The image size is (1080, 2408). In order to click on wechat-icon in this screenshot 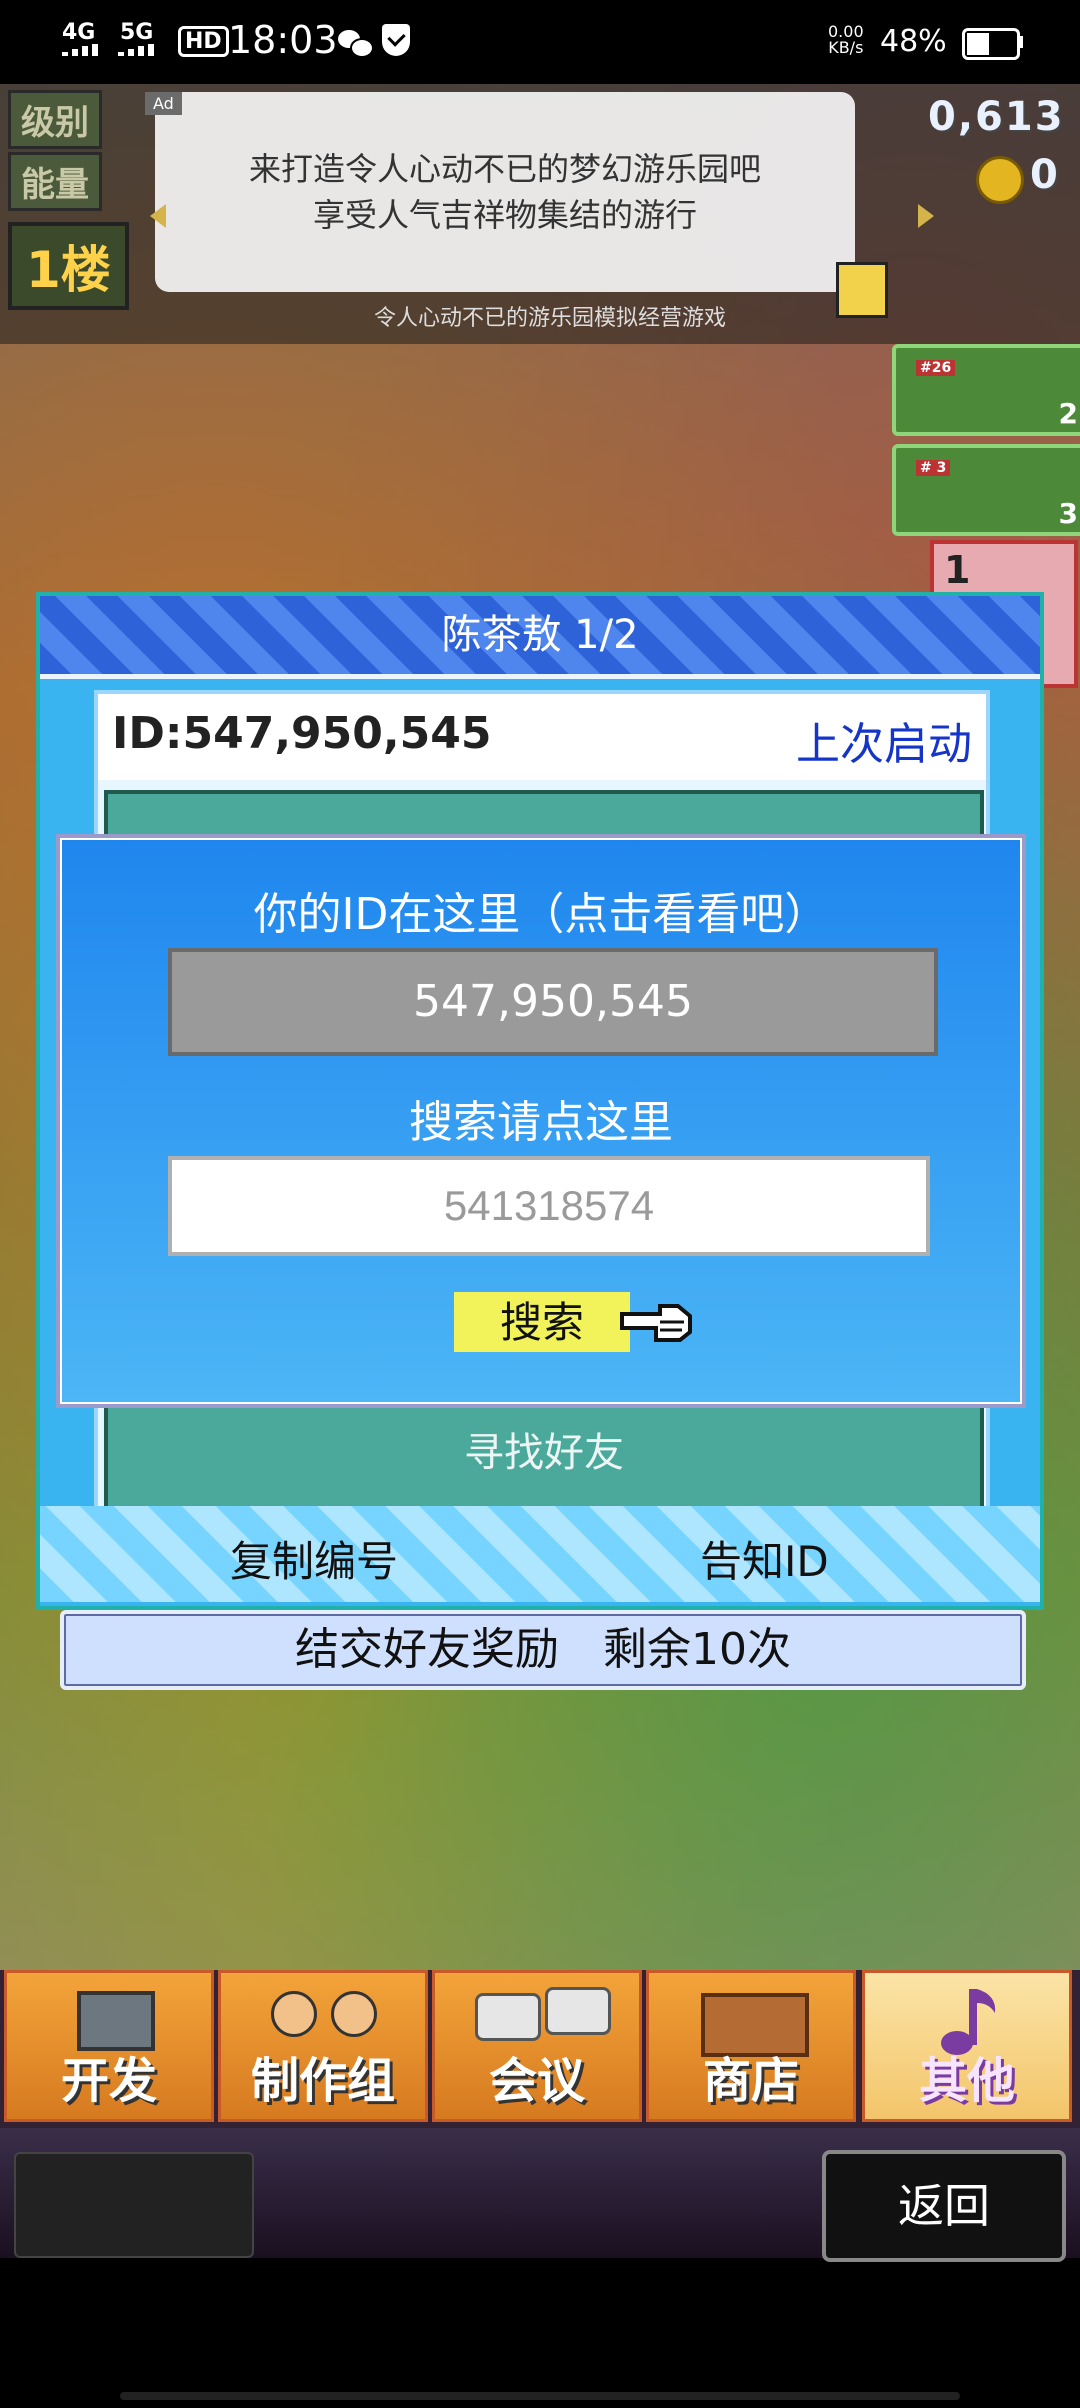, I will do `click(356, 42)`.